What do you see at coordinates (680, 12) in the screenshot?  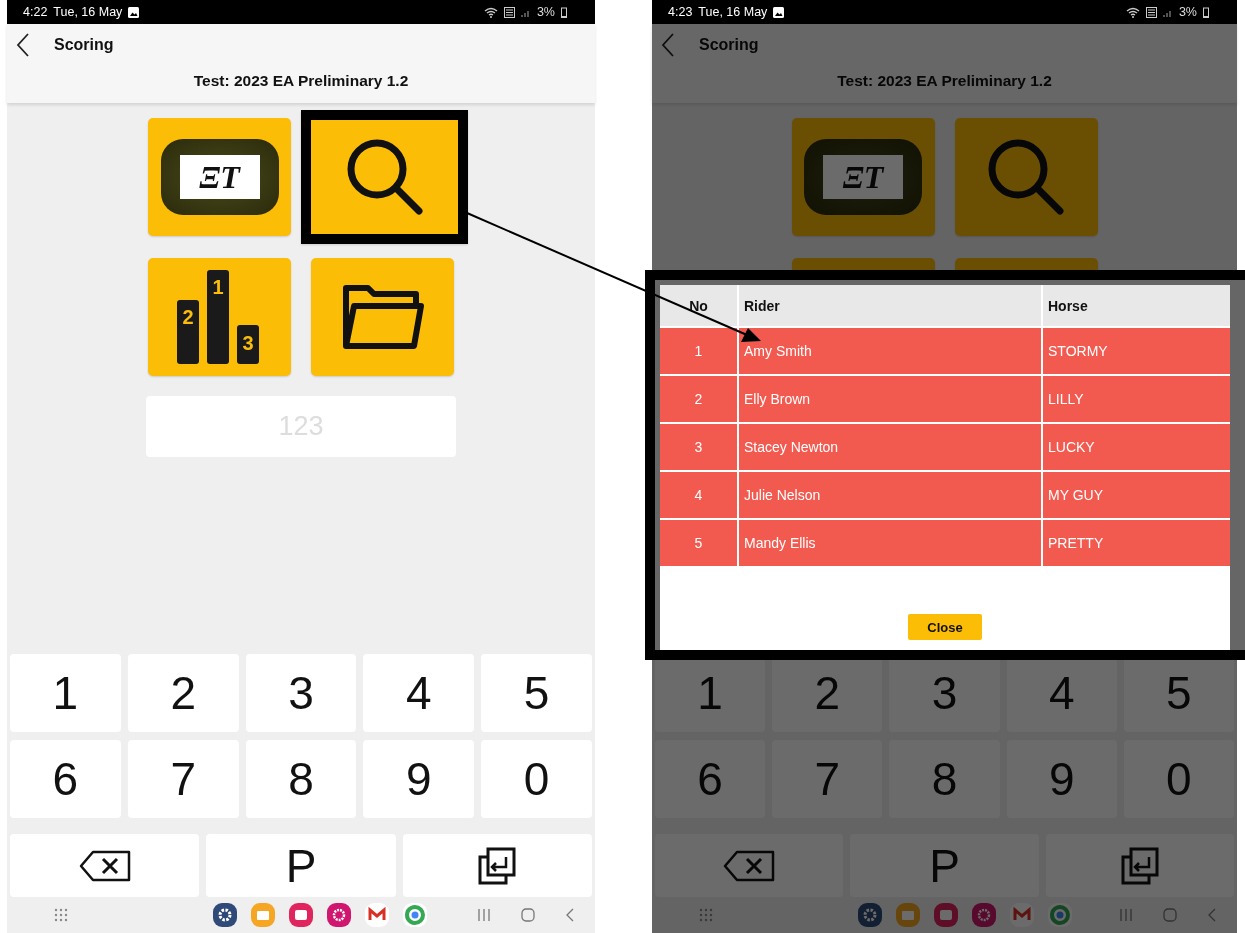 I see `status-time: 4:23` at bounding box center [680, 12].